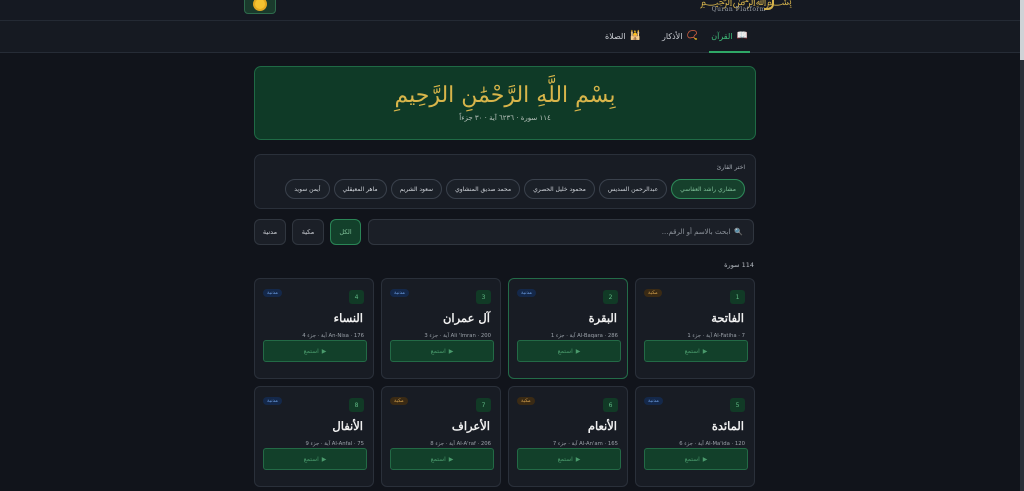 The width and height of the screenshot is (1024, 491). Describe the element at coordinates (483, 297) in the screenshot. I see `surah-number: 3` at that location.